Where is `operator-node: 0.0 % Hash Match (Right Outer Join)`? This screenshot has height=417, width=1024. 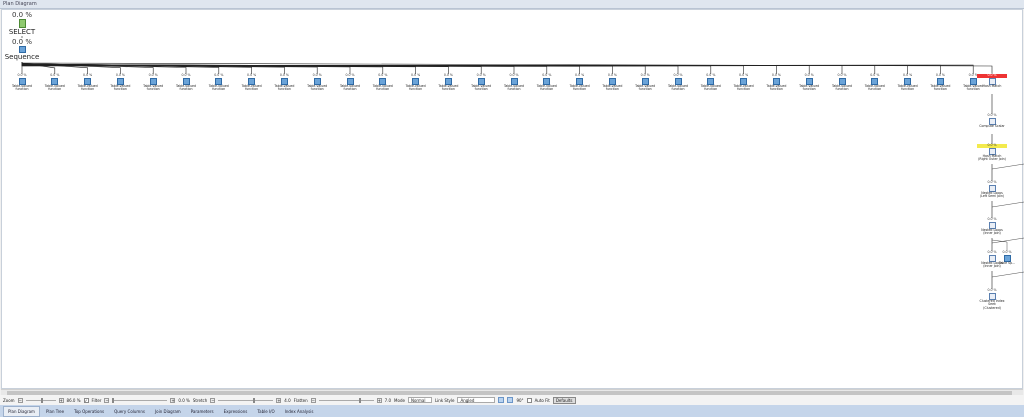 operator-node: 0.0 % Hash Match (Right Outer Join) is located at coordinates (992, 152).